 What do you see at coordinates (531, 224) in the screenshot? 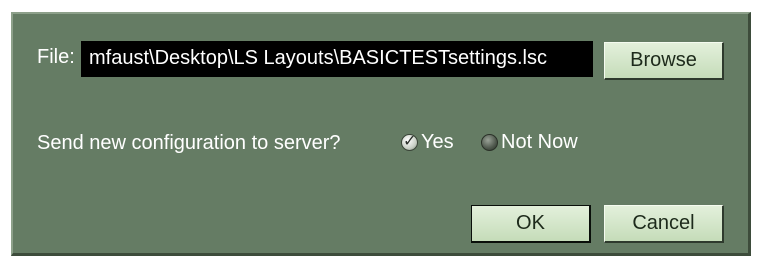
I see `ok-button: OK` at bounding box center [531, 224].